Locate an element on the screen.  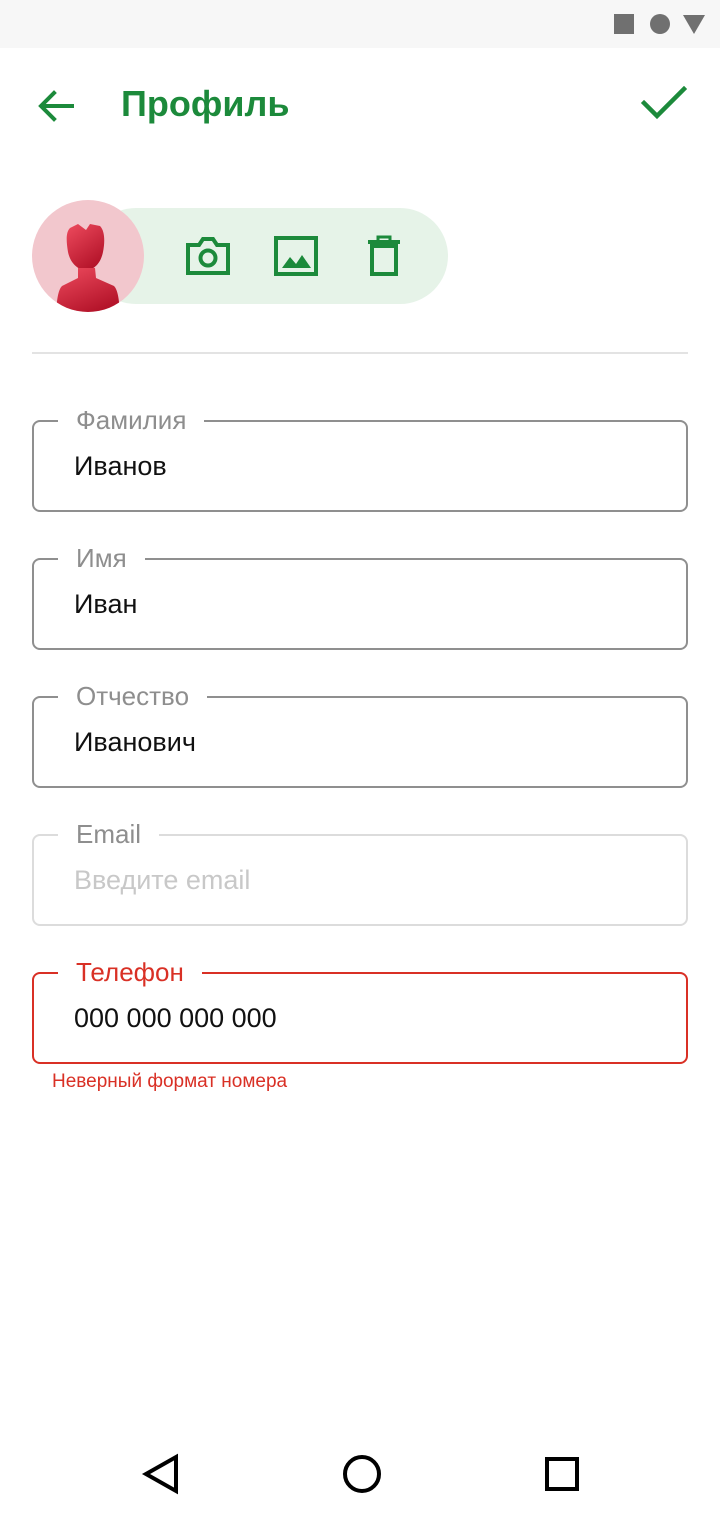
nav-home-circle-icon is located at coordinates (362, 1474).